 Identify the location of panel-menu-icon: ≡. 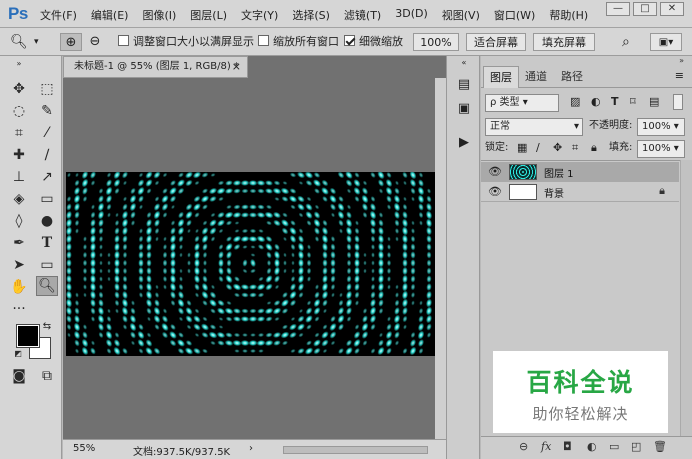
(679, 75).